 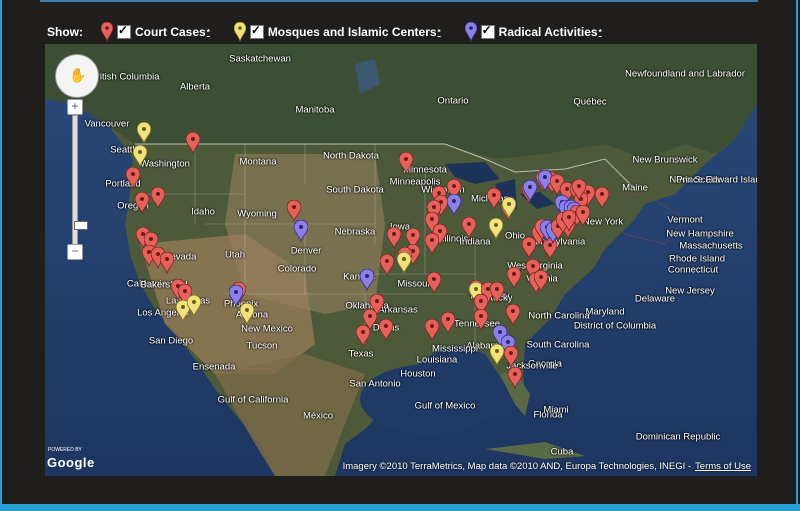 I want to click on radical-checkbox, so click(x=487, y=31).